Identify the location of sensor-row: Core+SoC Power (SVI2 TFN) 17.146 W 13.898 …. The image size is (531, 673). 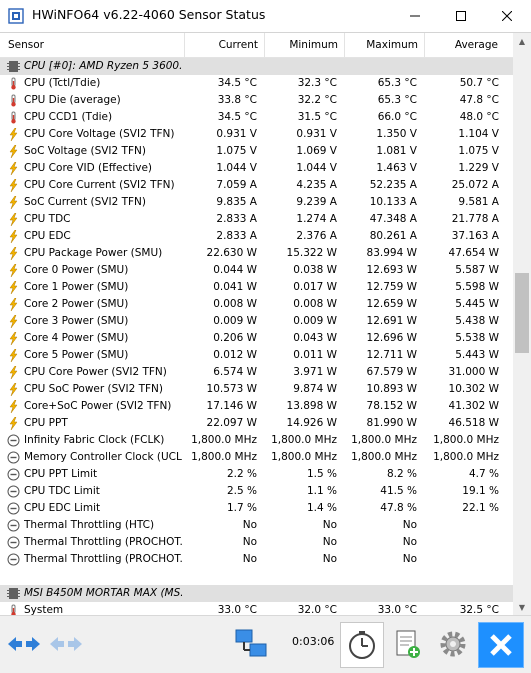
(256, 406).